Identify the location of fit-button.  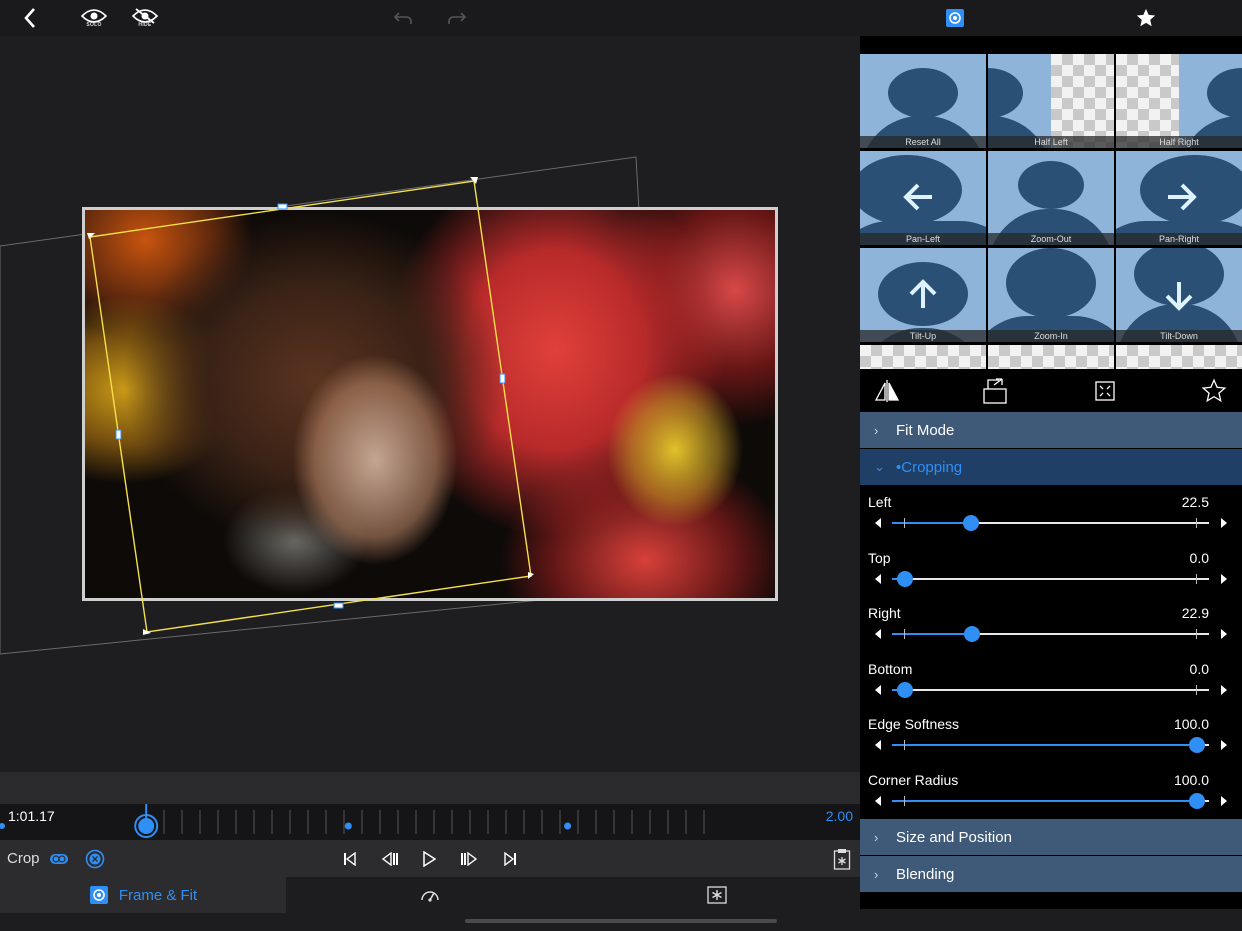
(1105, 391).